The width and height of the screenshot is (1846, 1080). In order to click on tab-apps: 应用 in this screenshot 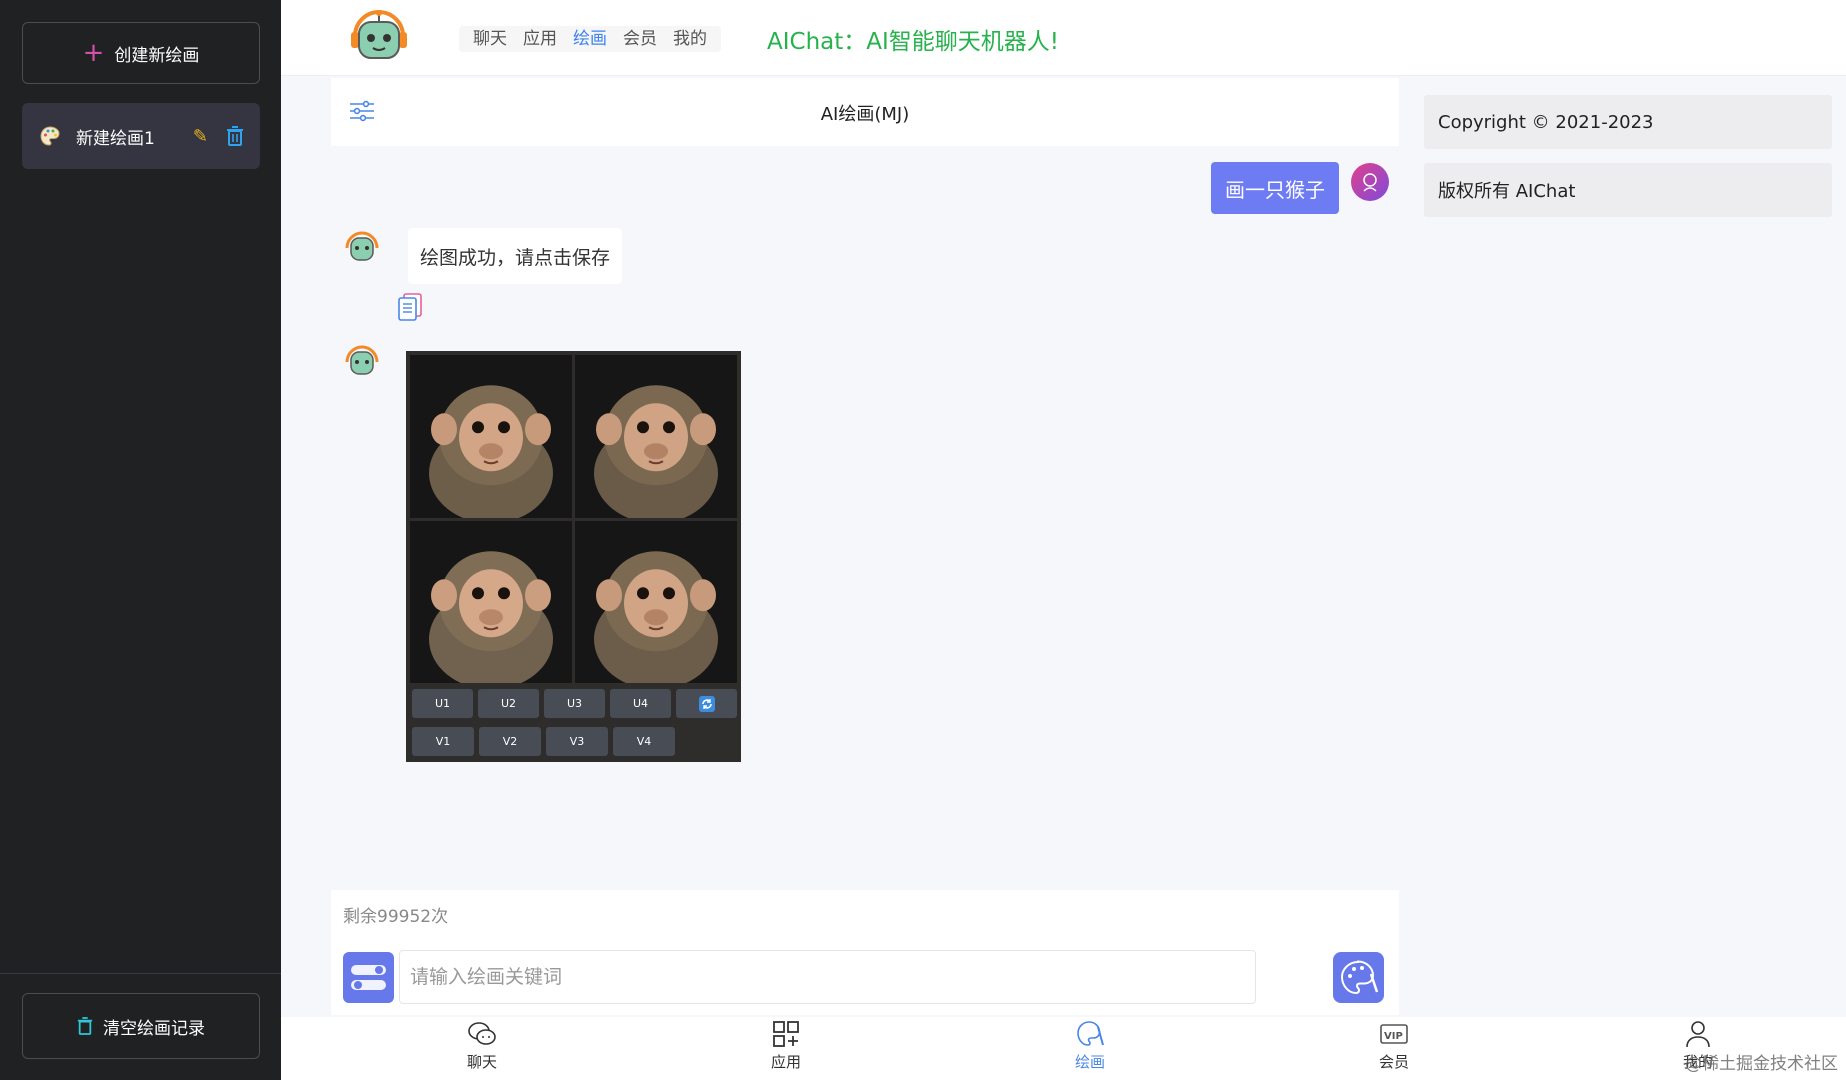, I will do `click(786, 1045)`.